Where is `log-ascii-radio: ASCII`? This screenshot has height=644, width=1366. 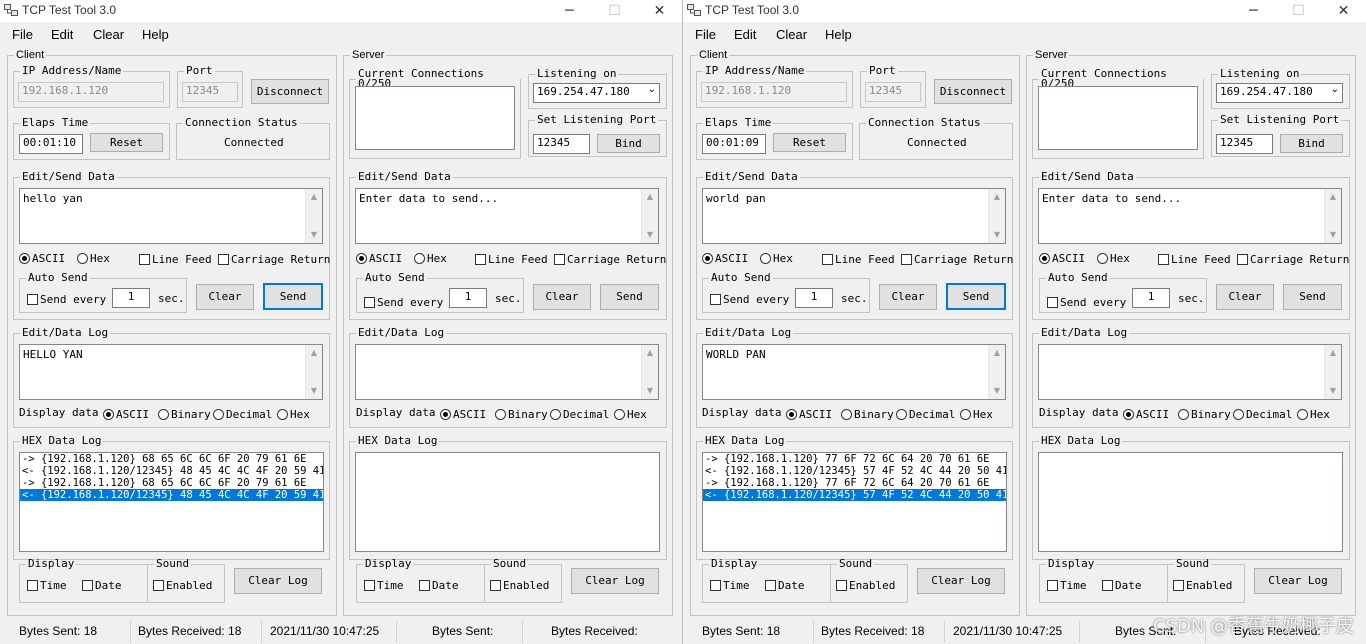
log-ascii-radio: ASCII is located at coordinates (809, 414).